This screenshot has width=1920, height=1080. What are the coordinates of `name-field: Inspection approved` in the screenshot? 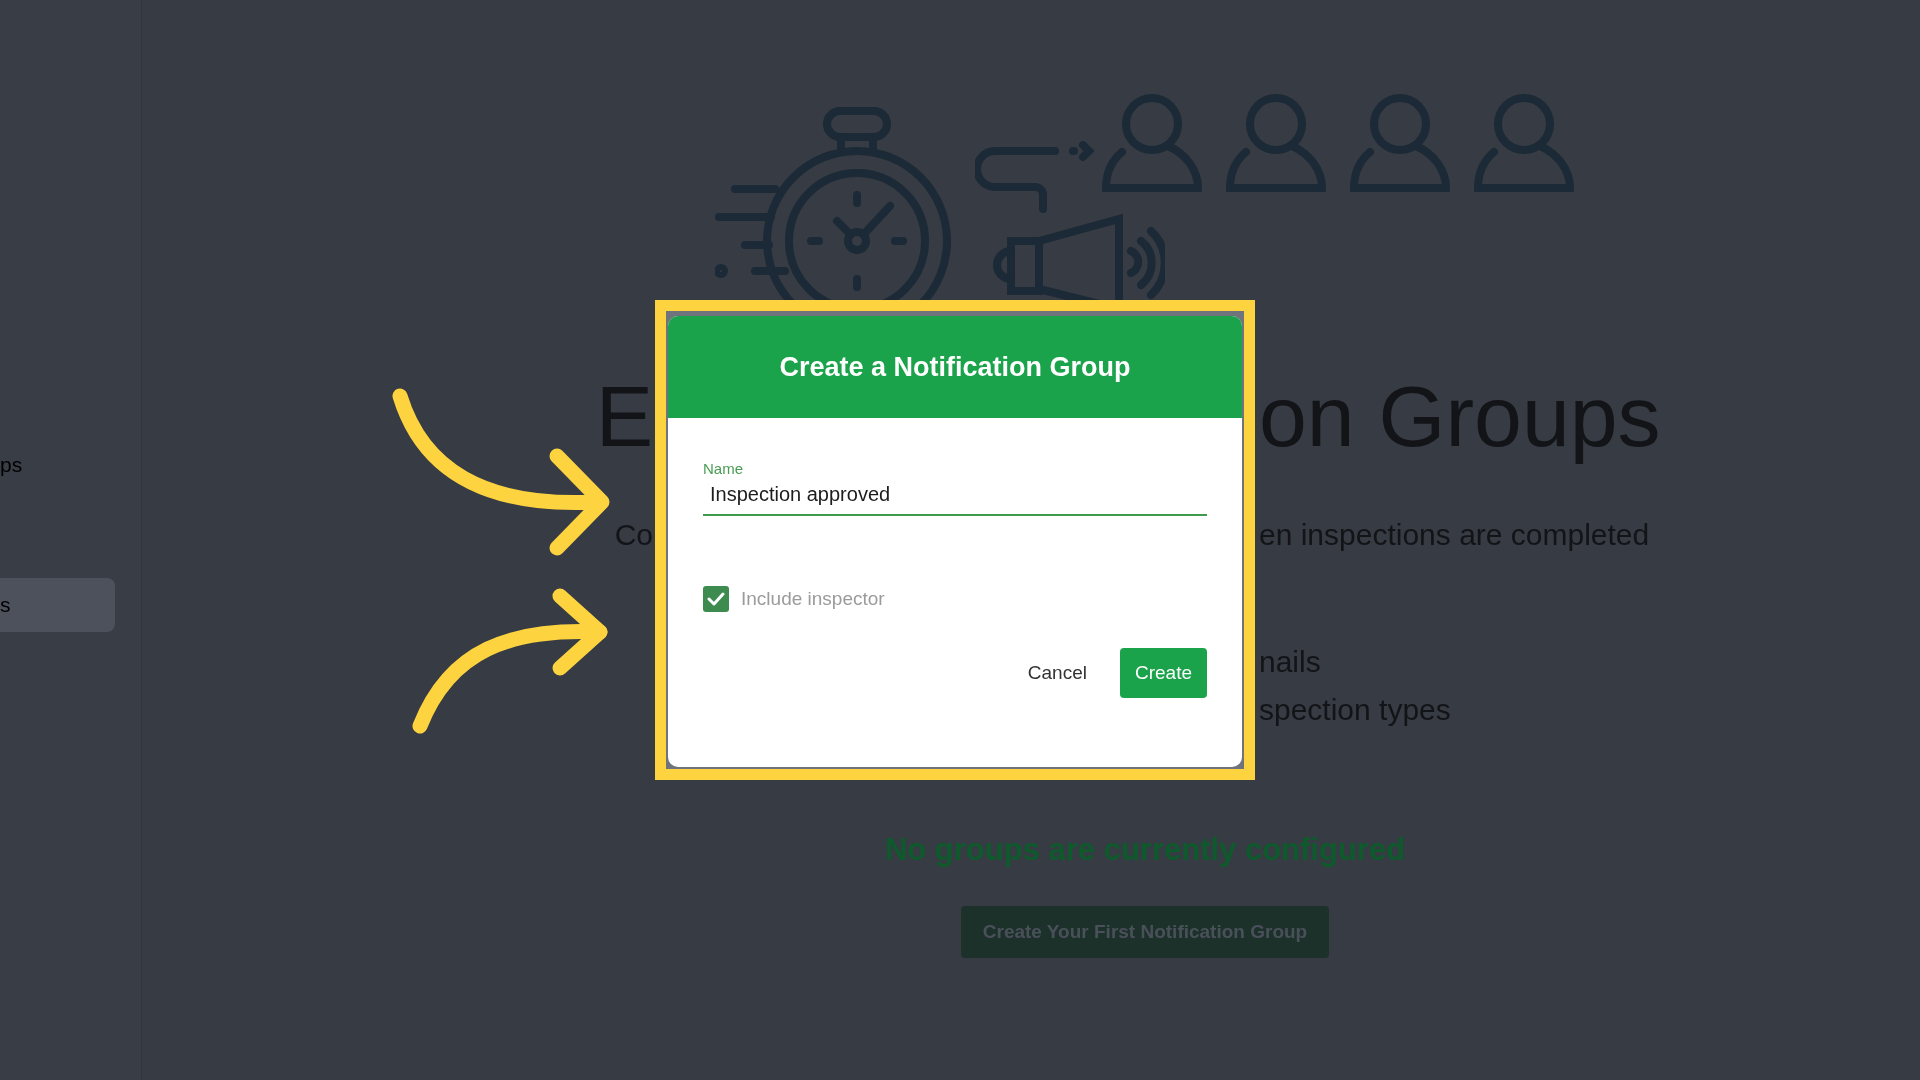 It's located at (955, 496).